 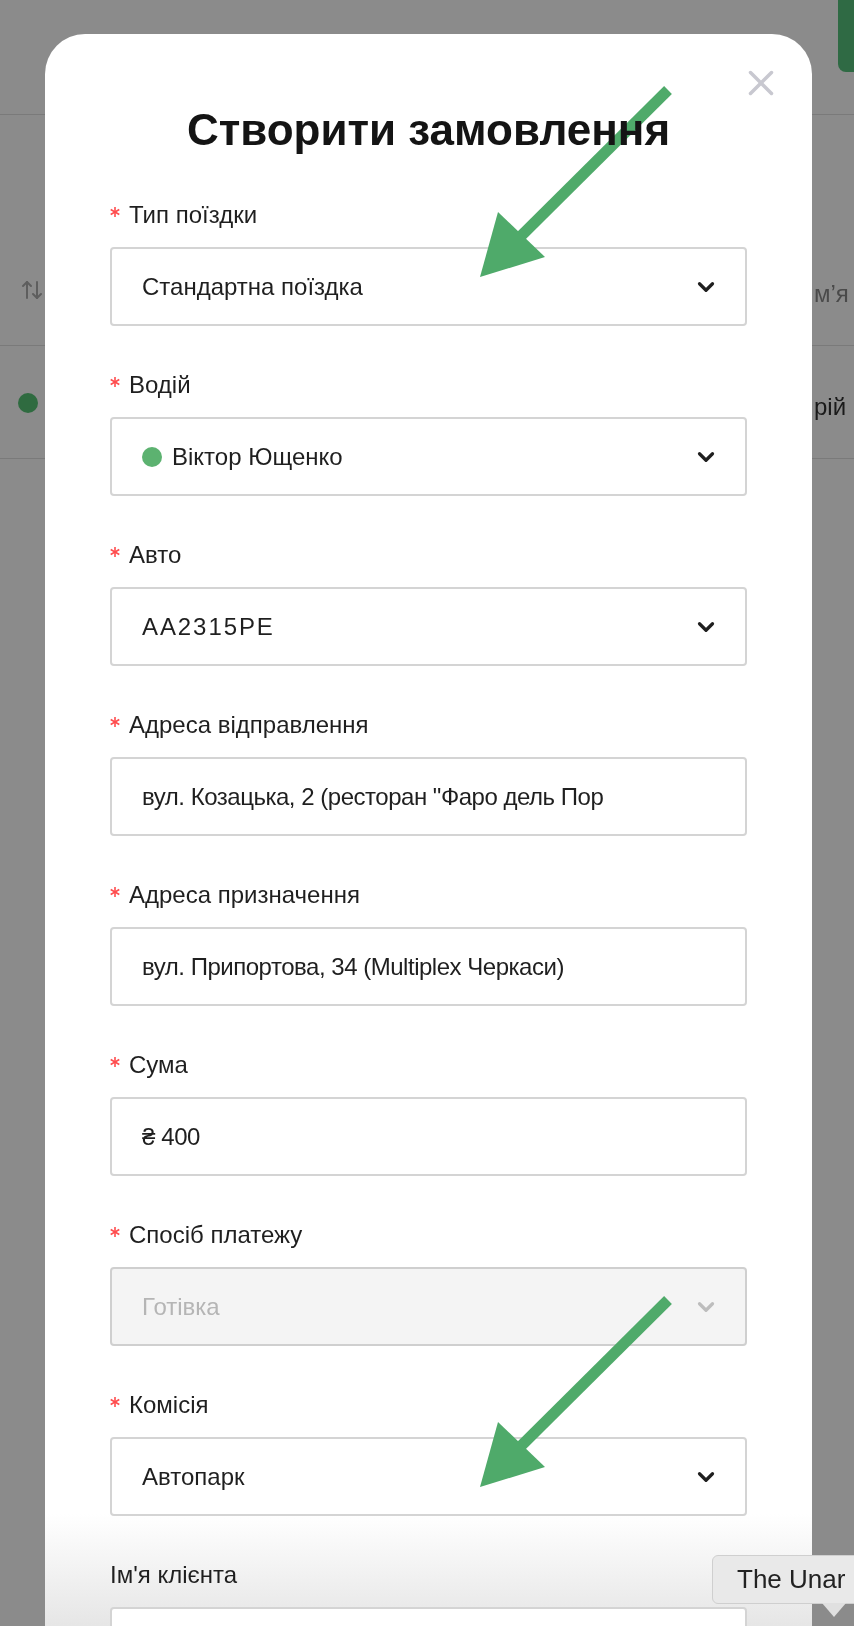 What do you see at coordinates (353, 966) in the screenshot?
I see `input-value: вул. Припортова, 34 (Multiplex Черкаси)` at bounding box center [353, 966].